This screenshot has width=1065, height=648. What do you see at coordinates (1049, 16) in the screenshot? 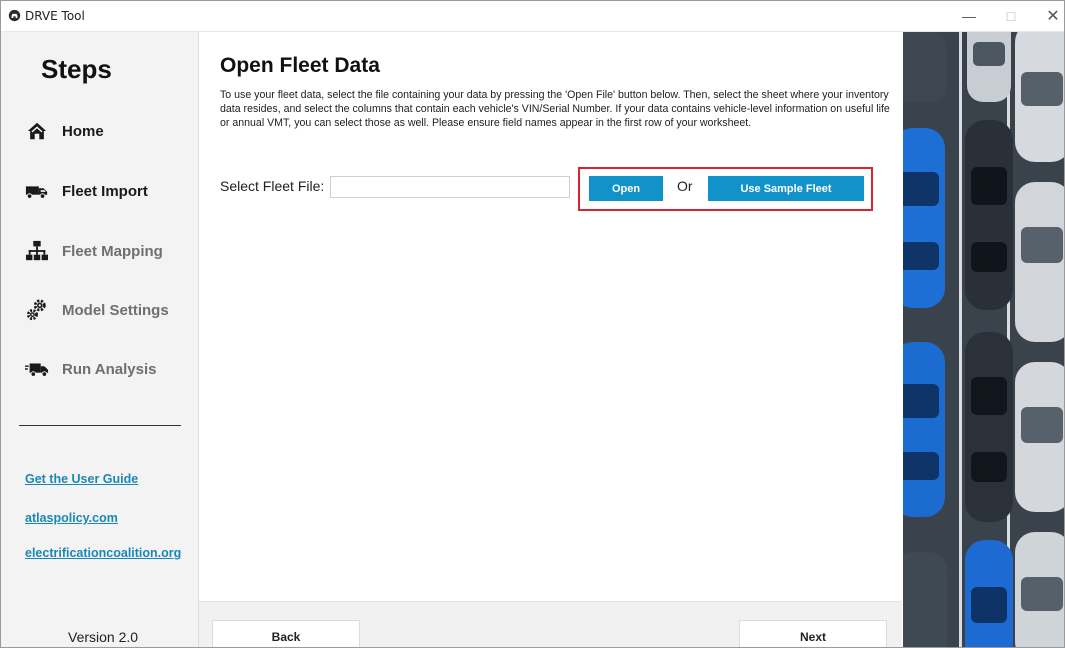
I see `close-button: ✕` at bounding box center [1049, 16].